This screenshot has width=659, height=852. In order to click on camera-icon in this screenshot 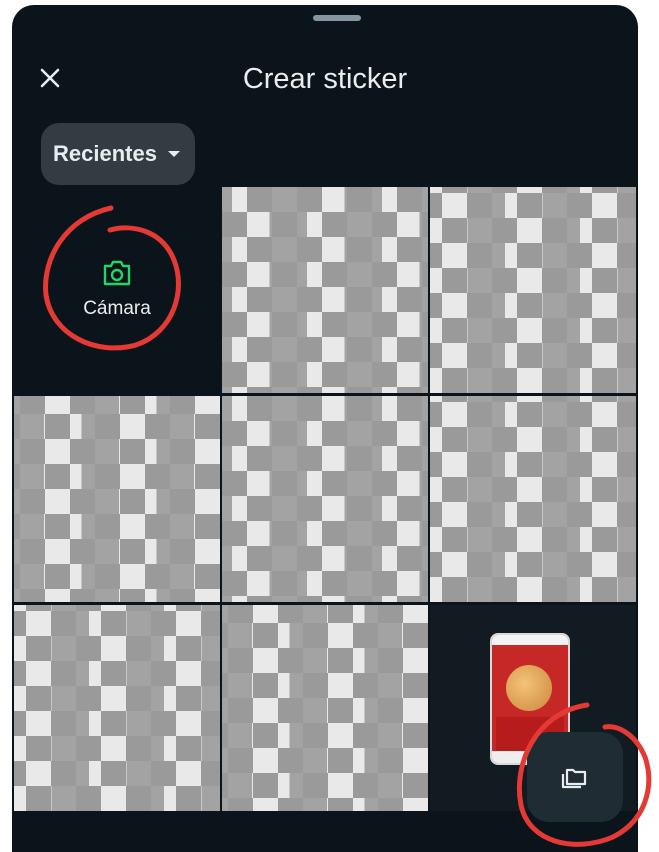, I will do `click(117, 273)`.